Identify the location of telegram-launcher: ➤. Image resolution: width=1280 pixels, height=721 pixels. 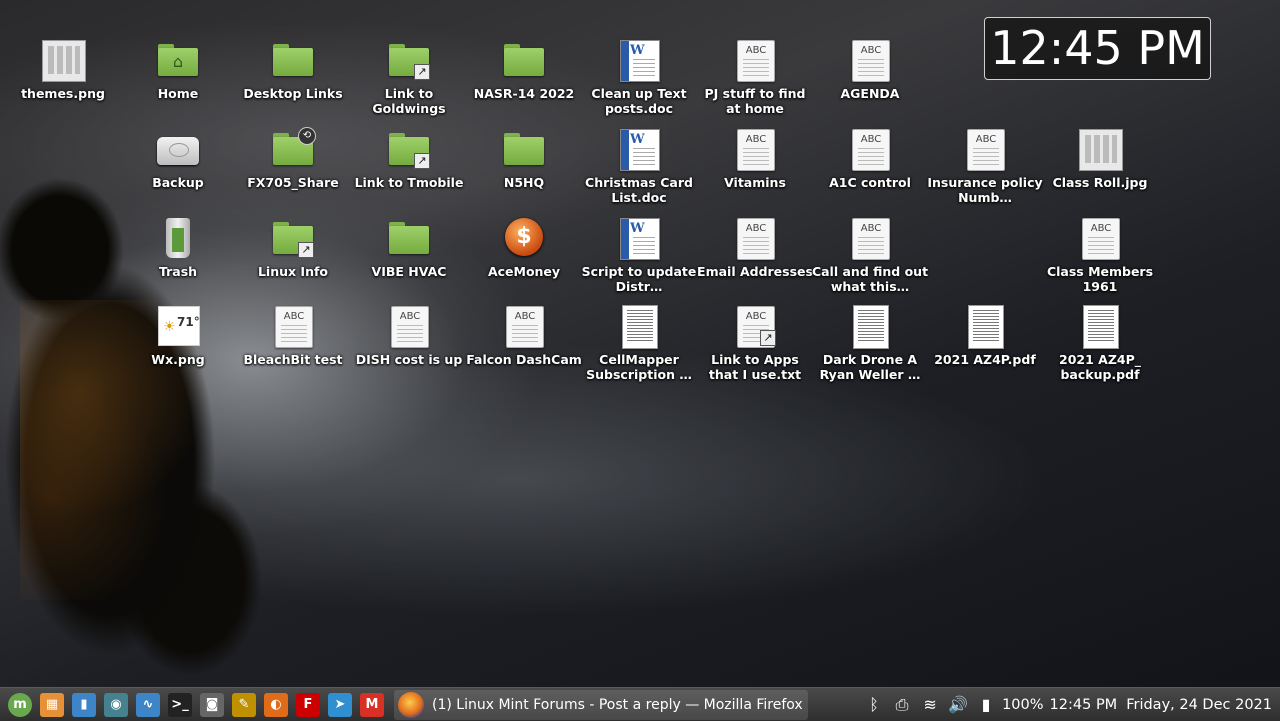
(340, 705).